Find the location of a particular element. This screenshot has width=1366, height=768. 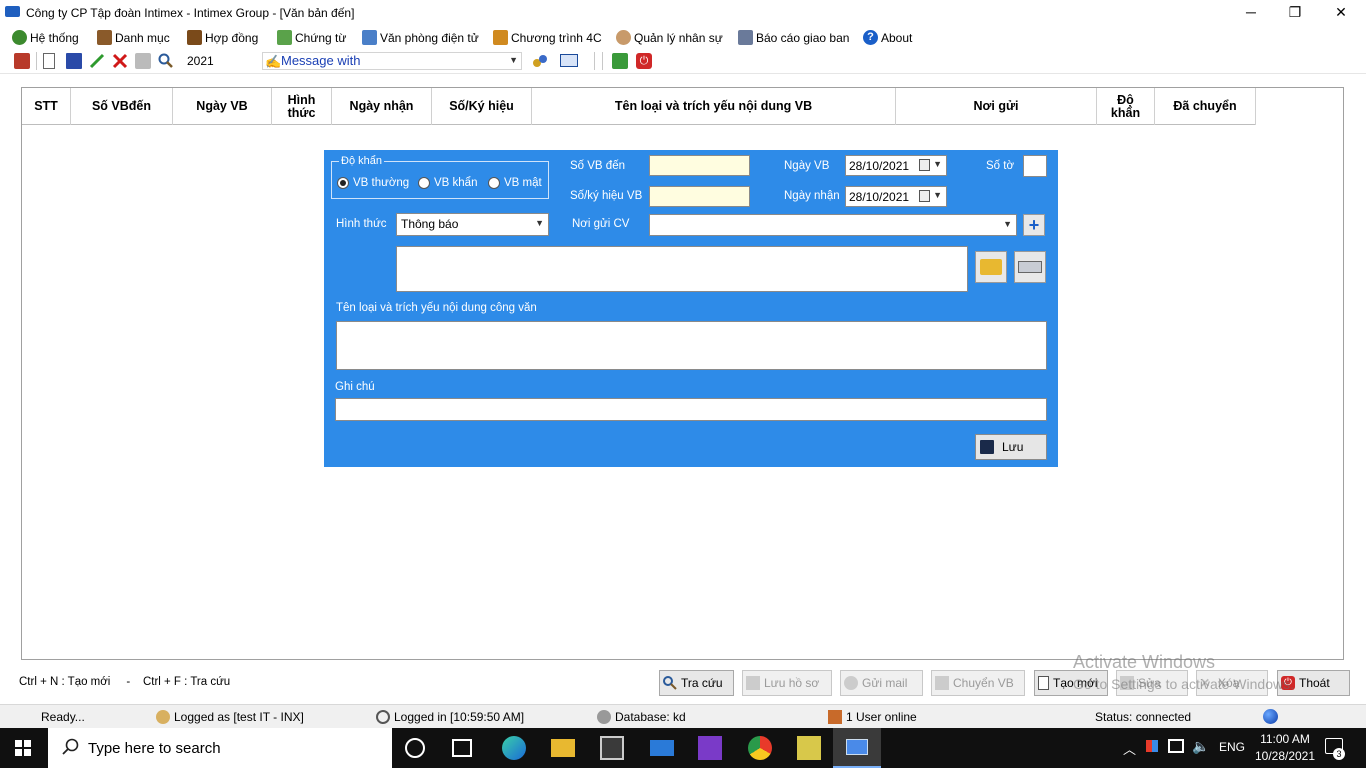

menu-label: Hợp đồng is located at coordinates (232, 37).